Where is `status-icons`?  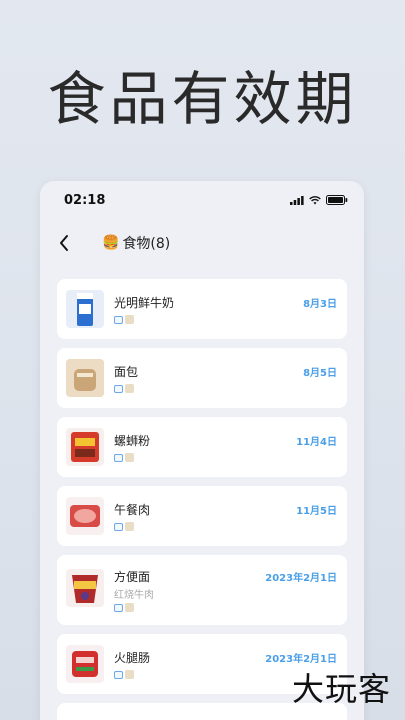 status-icons is located at coordinates (319, 200).